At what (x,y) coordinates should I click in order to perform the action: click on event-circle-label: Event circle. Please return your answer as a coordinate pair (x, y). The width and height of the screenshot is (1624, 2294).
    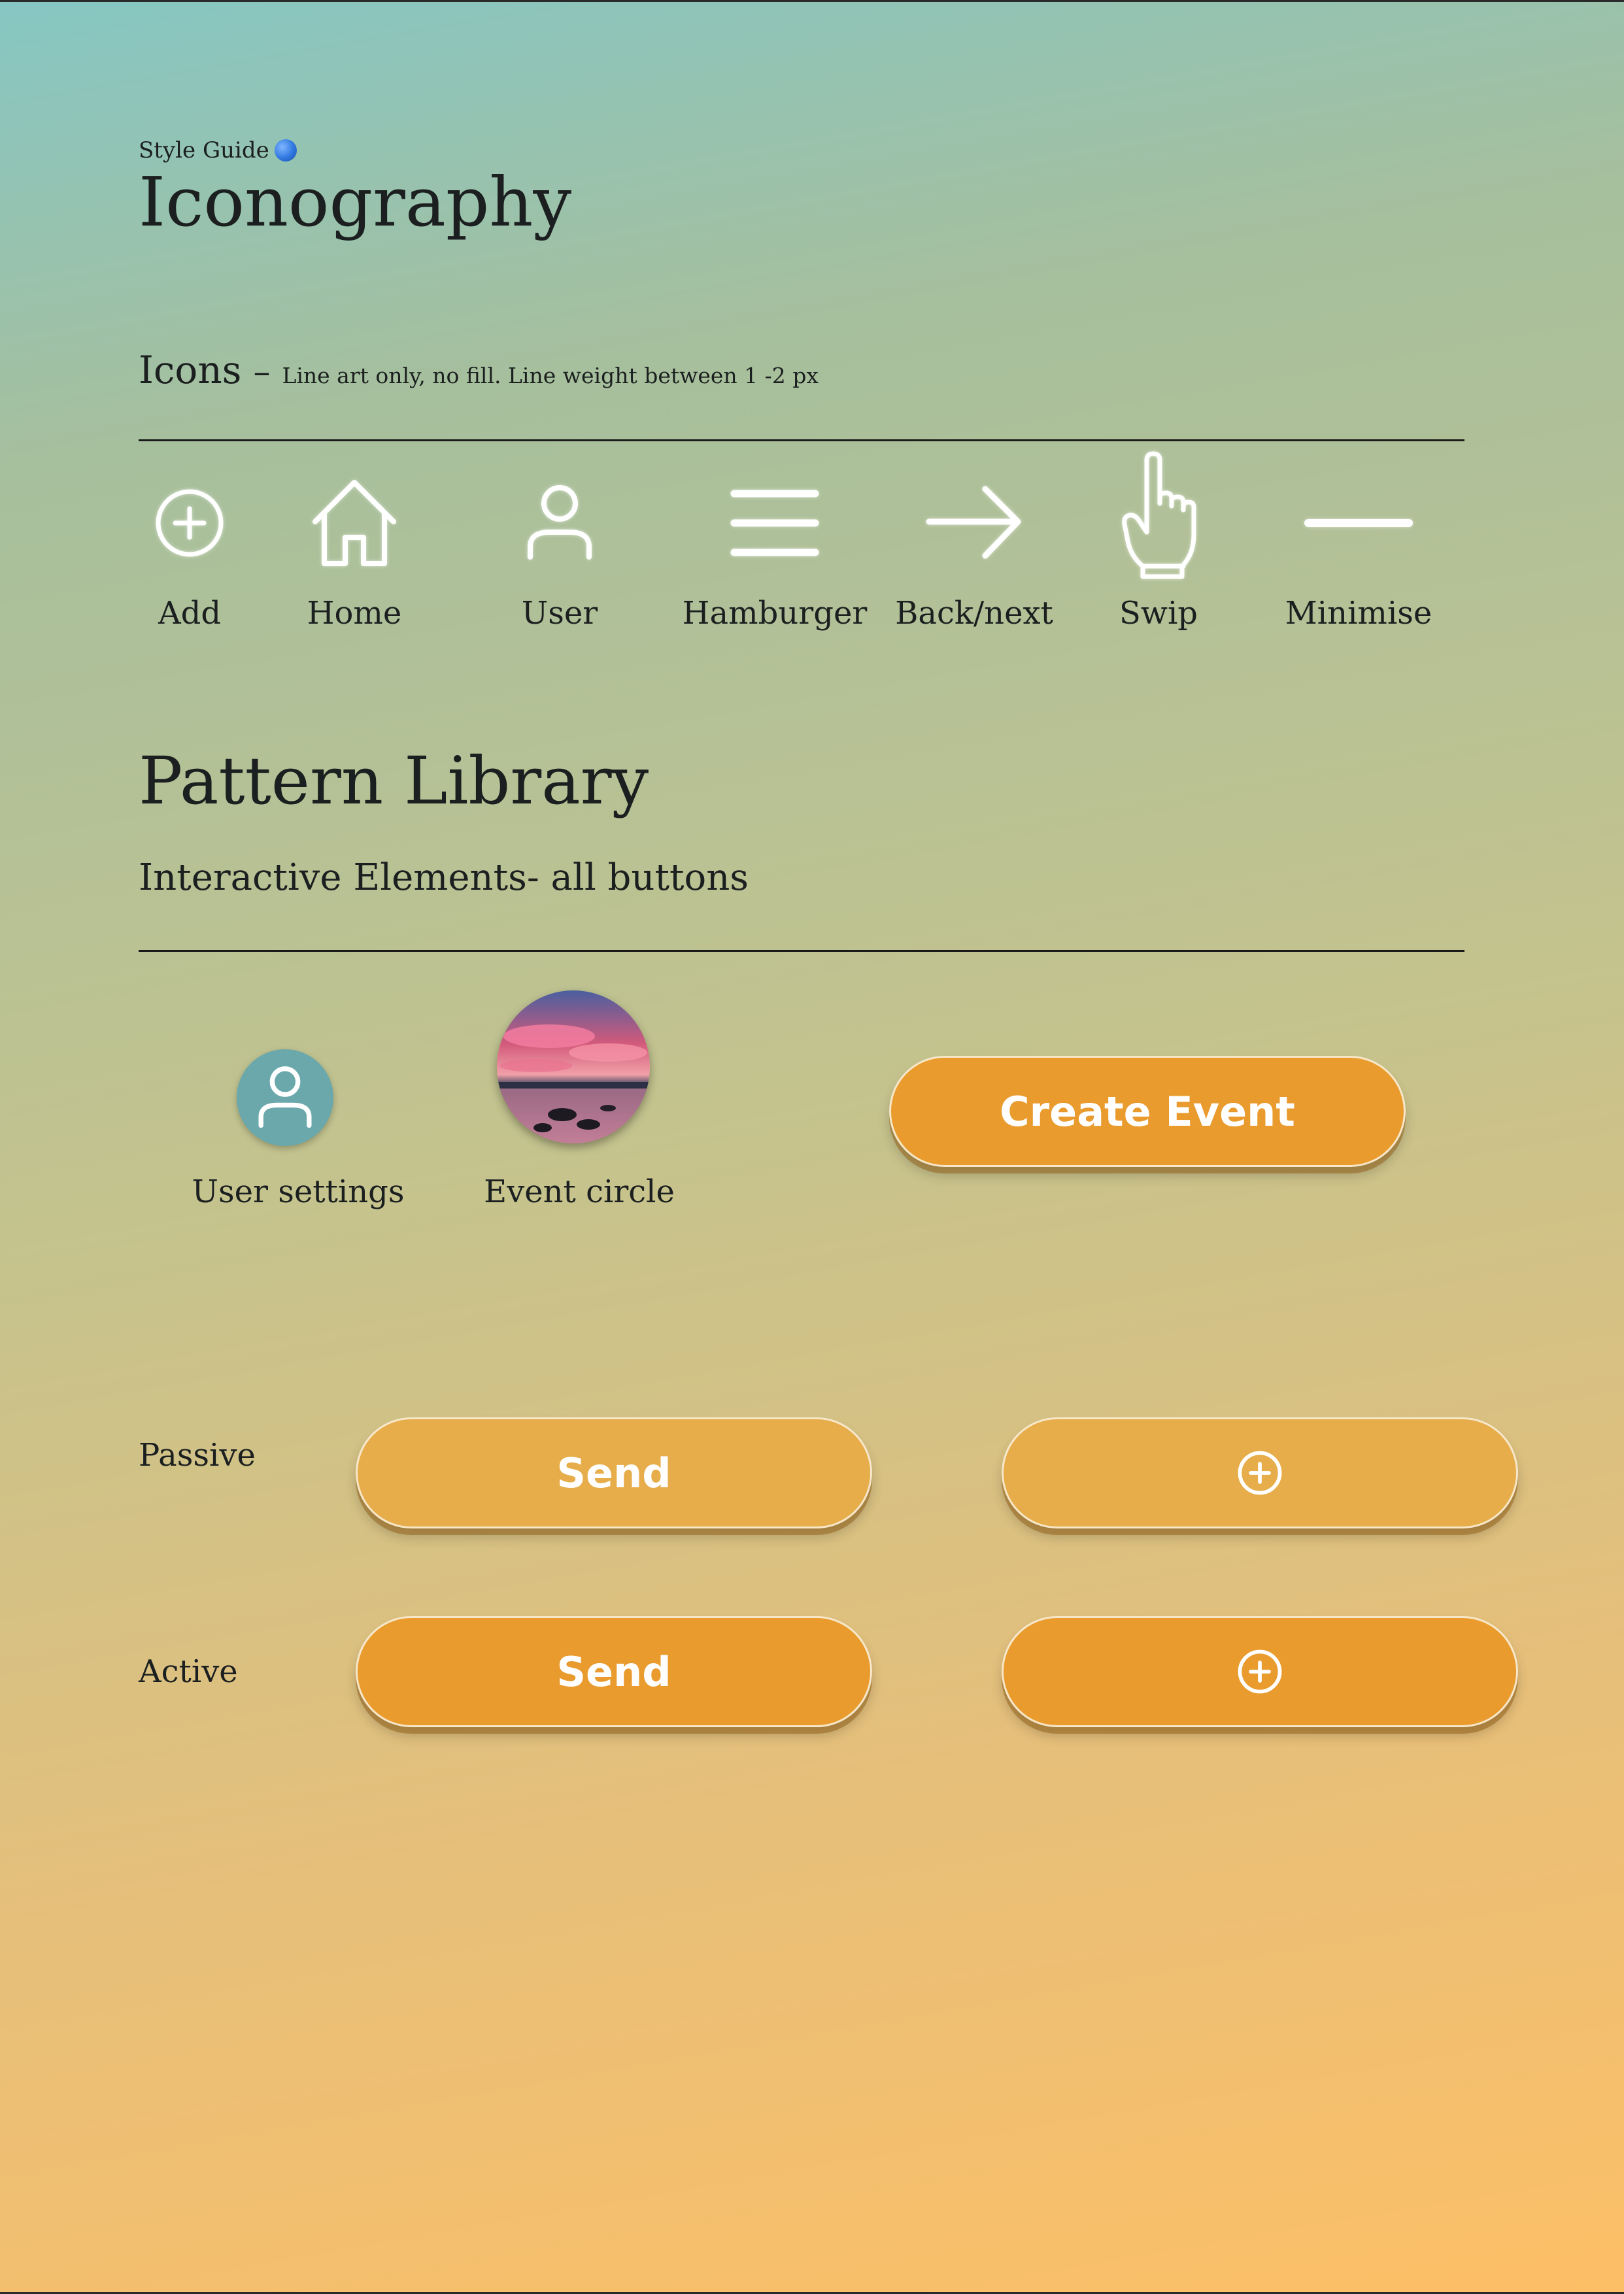
    Looking at the image, I should click on (579, 1192).